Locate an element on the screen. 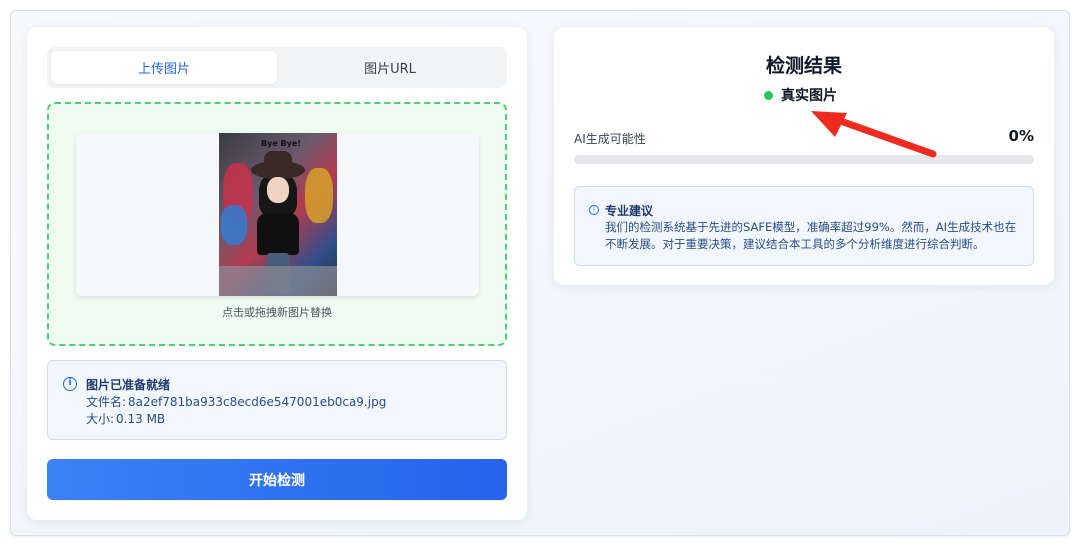 This screenshot has height=546, width=1080. photo-floor is located at coordinates (278, 281).